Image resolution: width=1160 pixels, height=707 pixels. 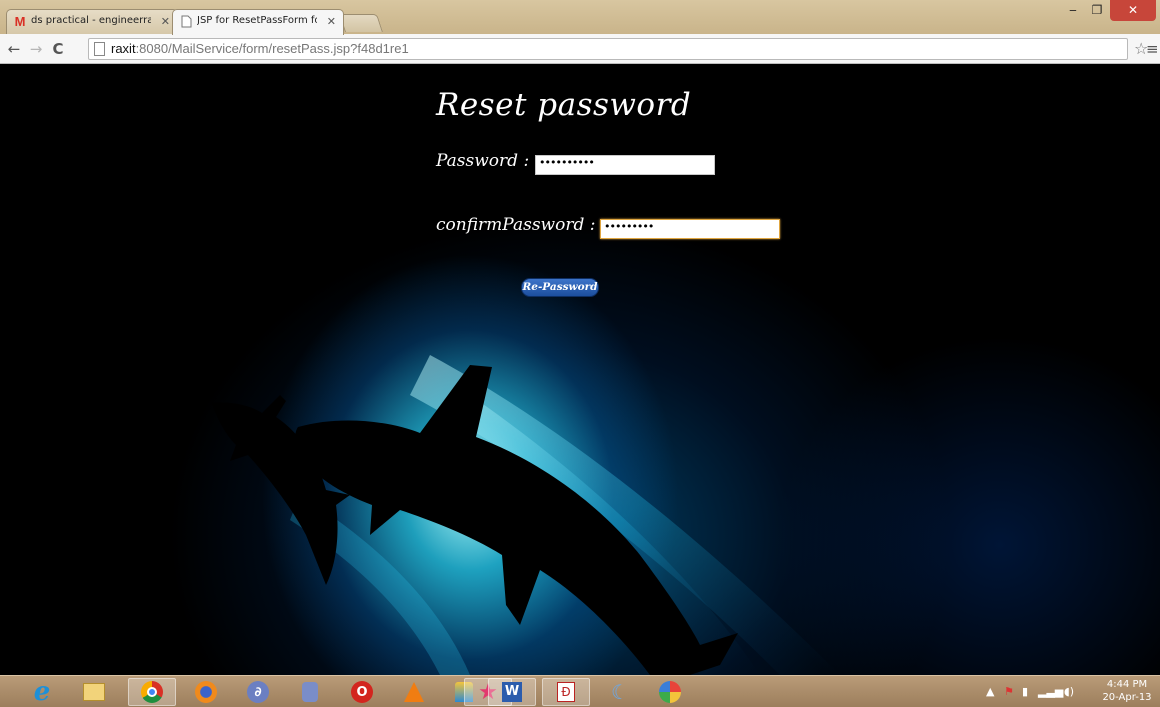 I want to click on vlc-icon, so click(x=414, y=692).